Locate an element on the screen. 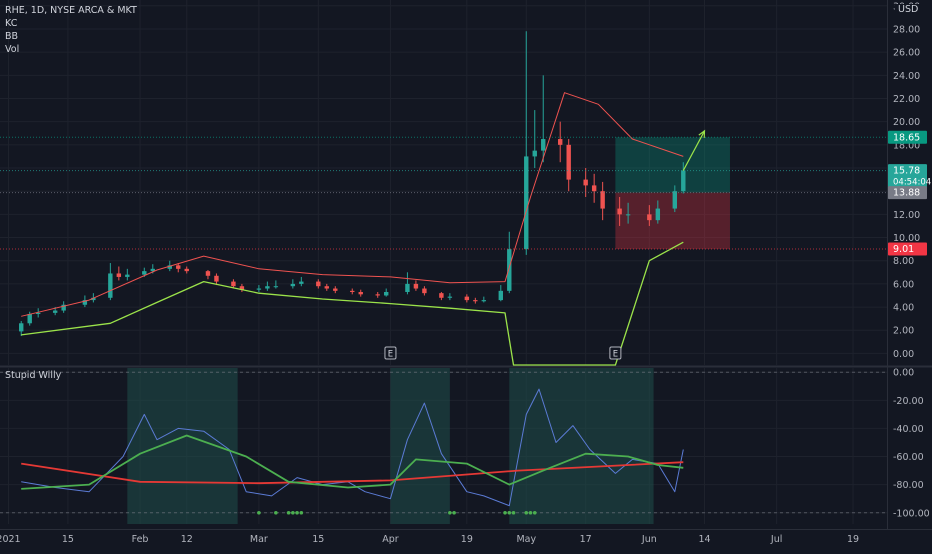 Image resolution: width=932 pixels, height=554 pixels. time-tick-label: 17 is located at coordinates (586, 539).